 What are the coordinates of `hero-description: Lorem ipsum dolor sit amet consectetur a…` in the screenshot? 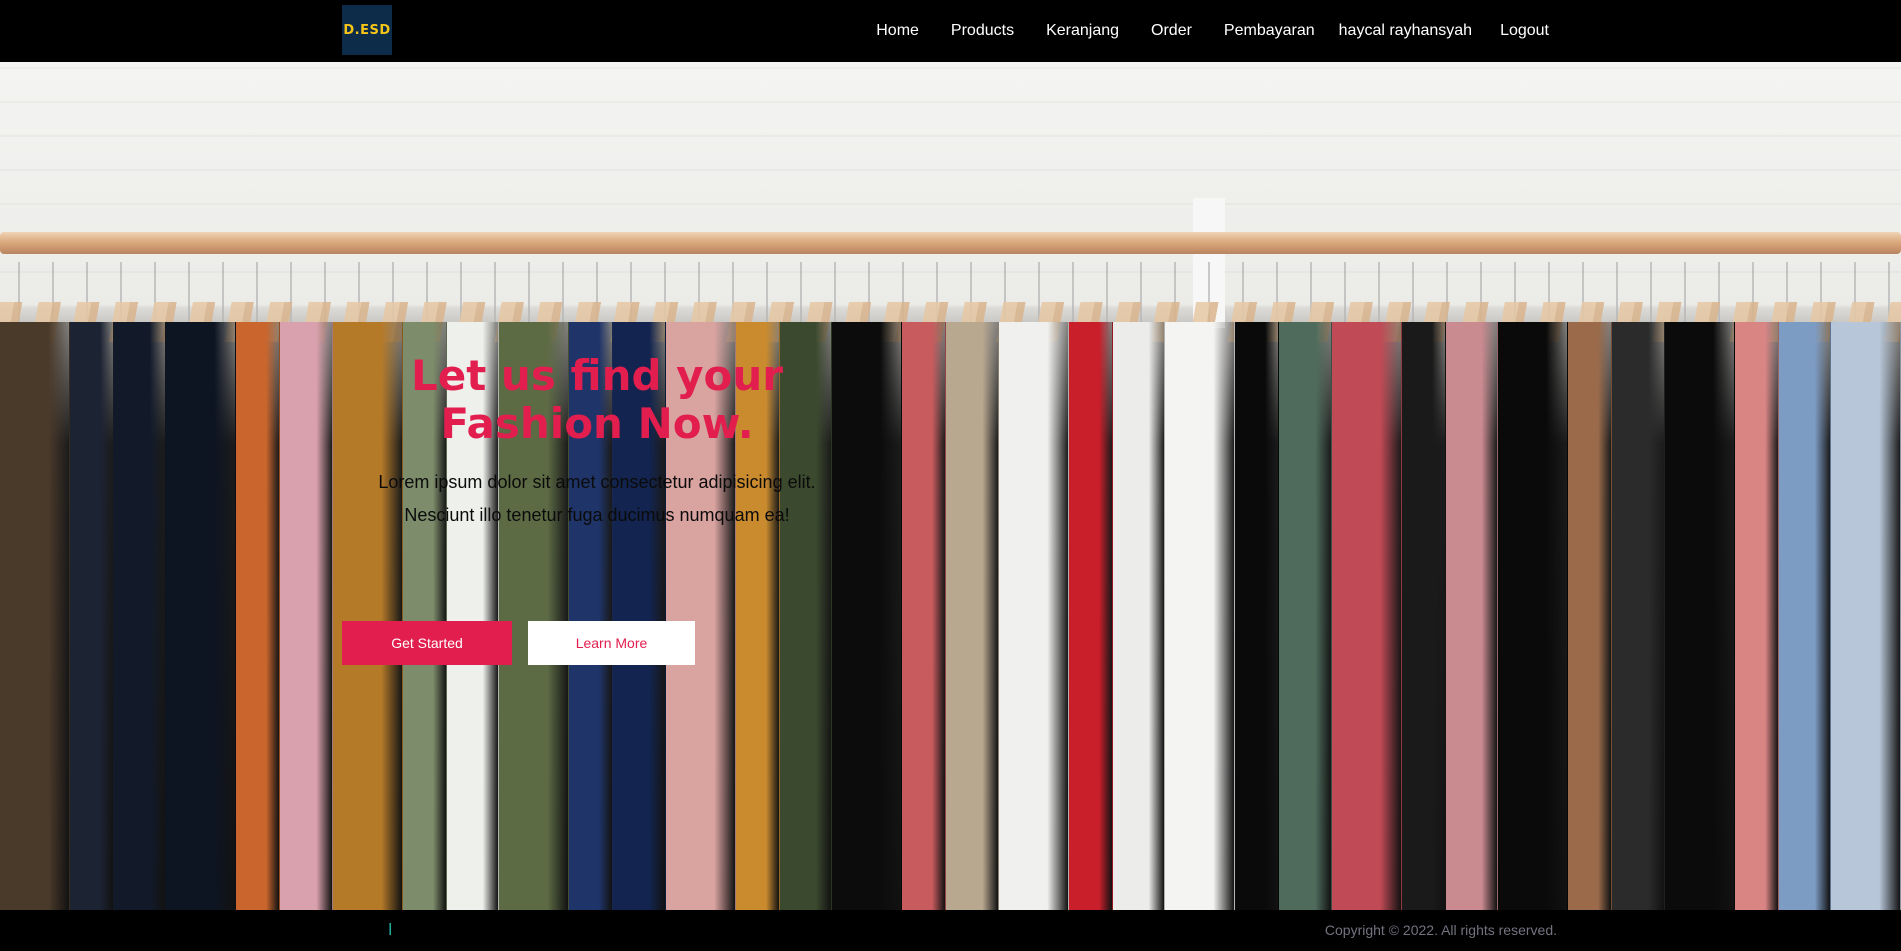 It's located at (597, 499).